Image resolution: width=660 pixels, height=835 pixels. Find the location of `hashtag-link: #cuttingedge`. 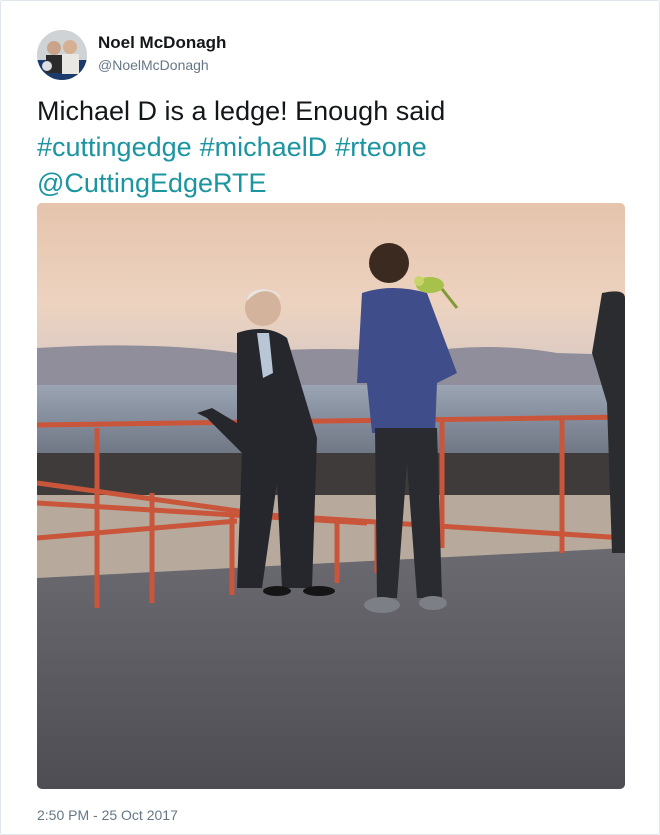

hashtag-link: #cuttingedge is located at coordinates (114, 147).